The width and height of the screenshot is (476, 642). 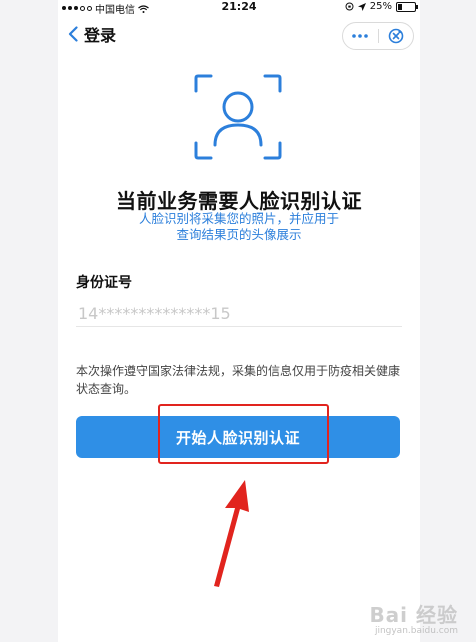 What do you see at coordinates (231, 533) in the screenshot?
I see `annotation-arrow-icon` at bounding box center [231, 533].